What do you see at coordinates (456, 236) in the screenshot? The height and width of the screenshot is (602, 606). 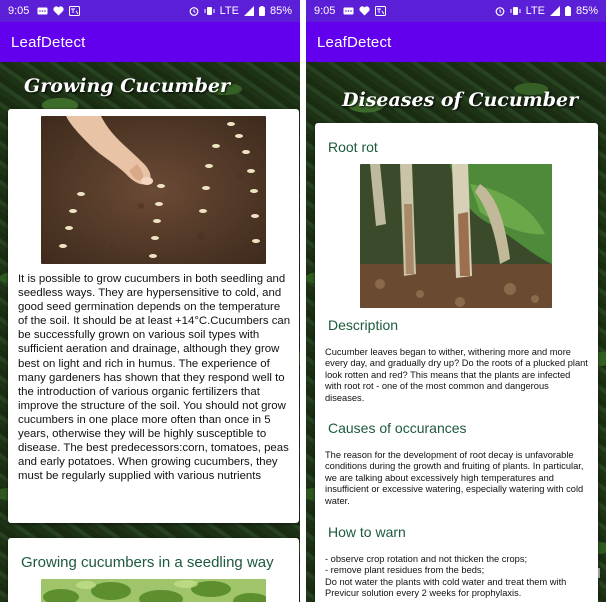 I see `root-rot-photo` at bounding box center [456, 236].